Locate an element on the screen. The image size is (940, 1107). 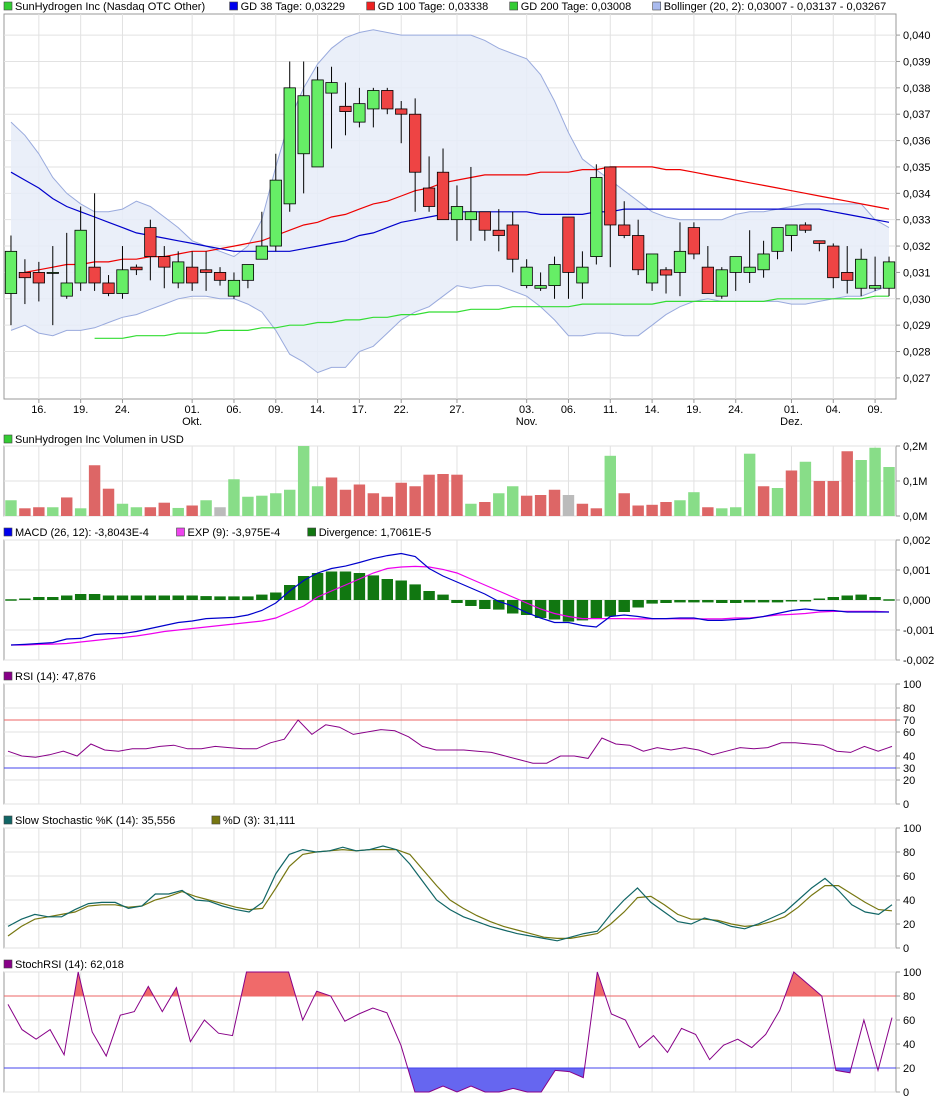
x-tick-label: 03. is located at coordinates (526, 410).